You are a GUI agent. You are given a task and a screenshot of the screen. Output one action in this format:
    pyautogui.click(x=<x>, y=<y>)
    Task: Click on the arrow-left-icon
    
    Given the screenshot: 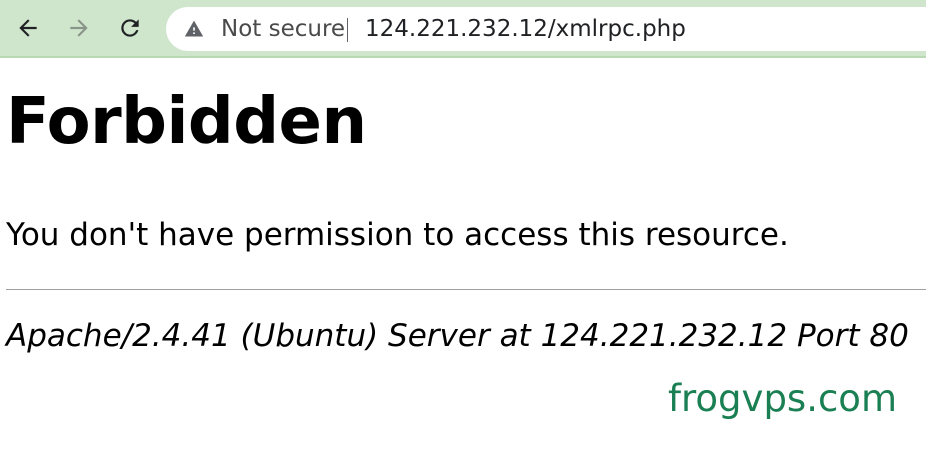 What is the action you would take?
    pyautogui.click(x=28, y=28)
    